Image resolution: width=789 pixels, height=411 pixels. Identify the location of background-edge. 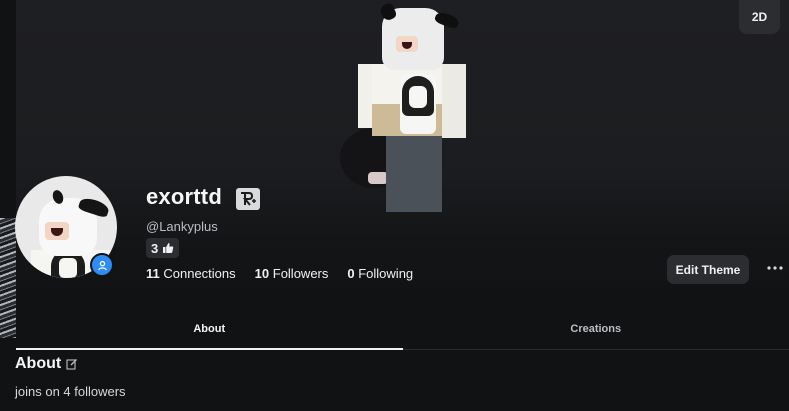
(8, 205).